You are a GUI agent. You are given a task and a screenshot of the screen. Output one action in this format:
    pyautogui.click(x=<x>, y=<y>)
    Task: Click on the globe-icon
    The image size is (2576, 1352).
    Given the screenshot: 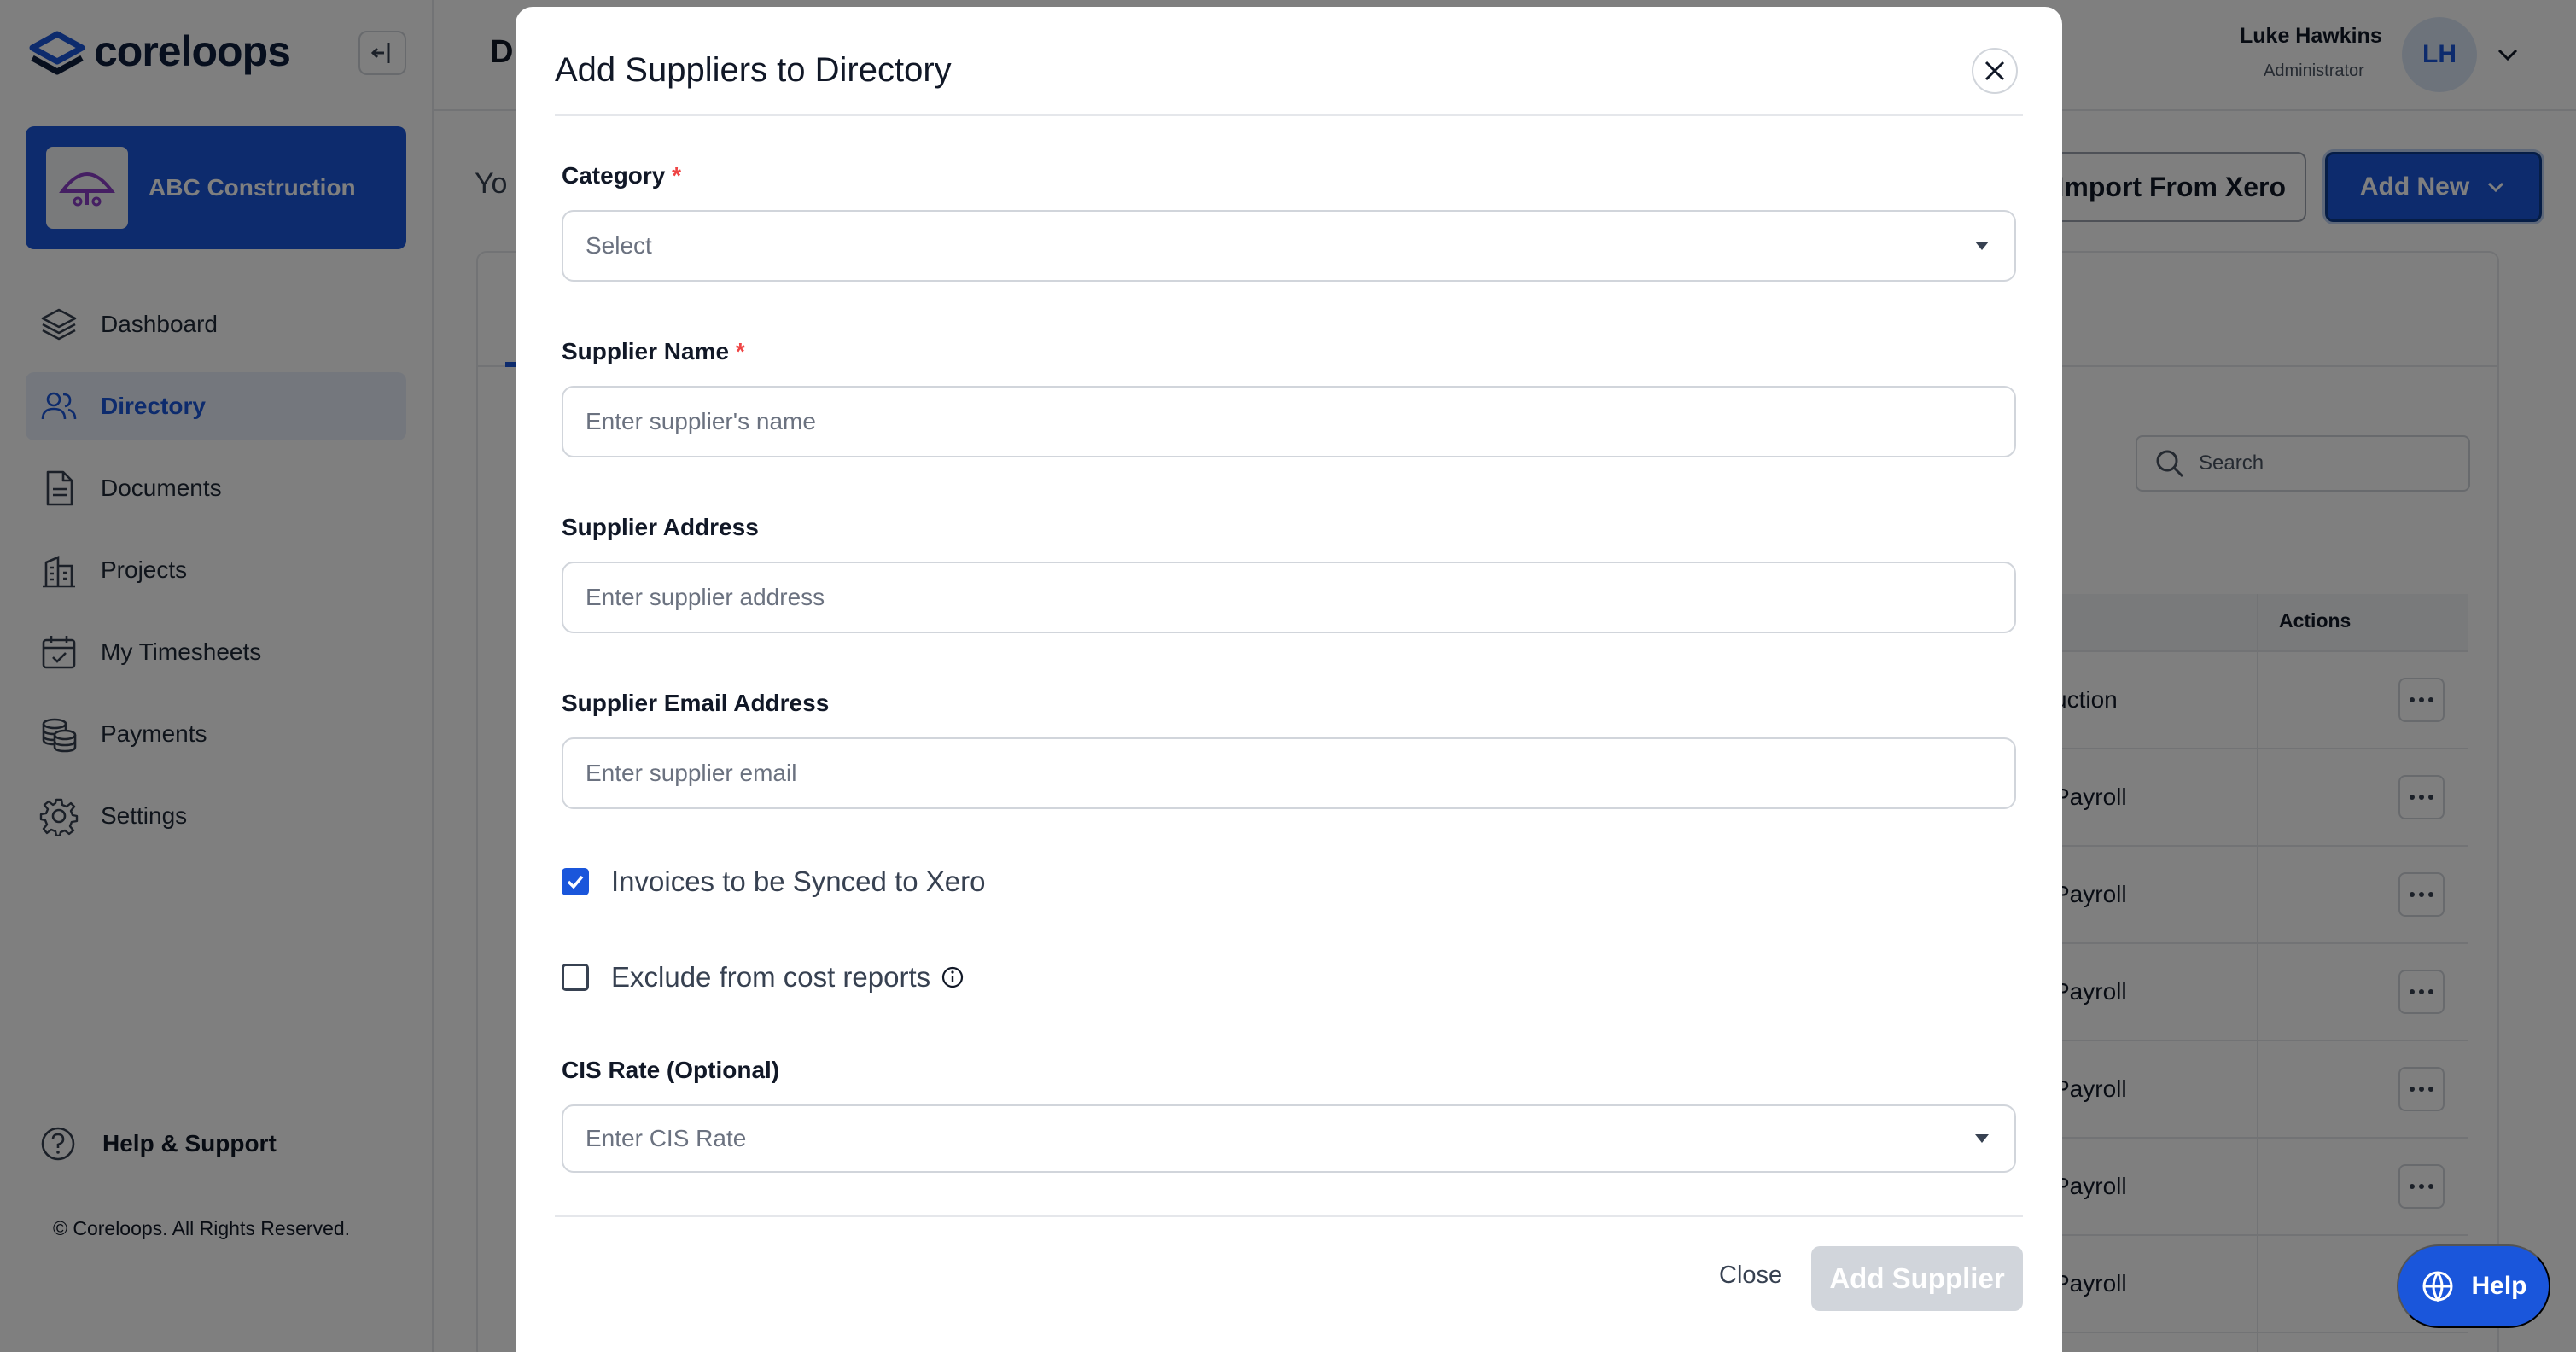 What is the action you would take?
    pyautogui.click(x=2437, y=1286)
    